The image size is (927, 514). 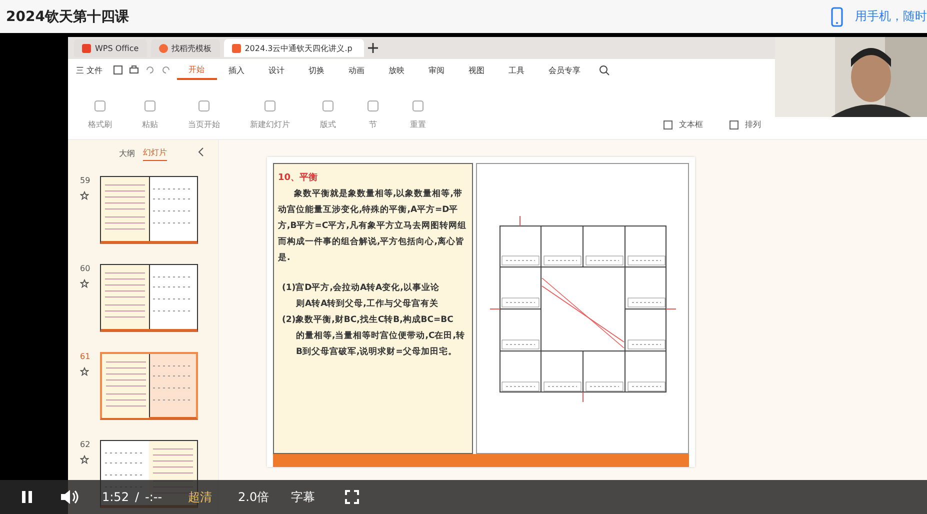 I want to click on undo-icon, so click(x=149, y=70).